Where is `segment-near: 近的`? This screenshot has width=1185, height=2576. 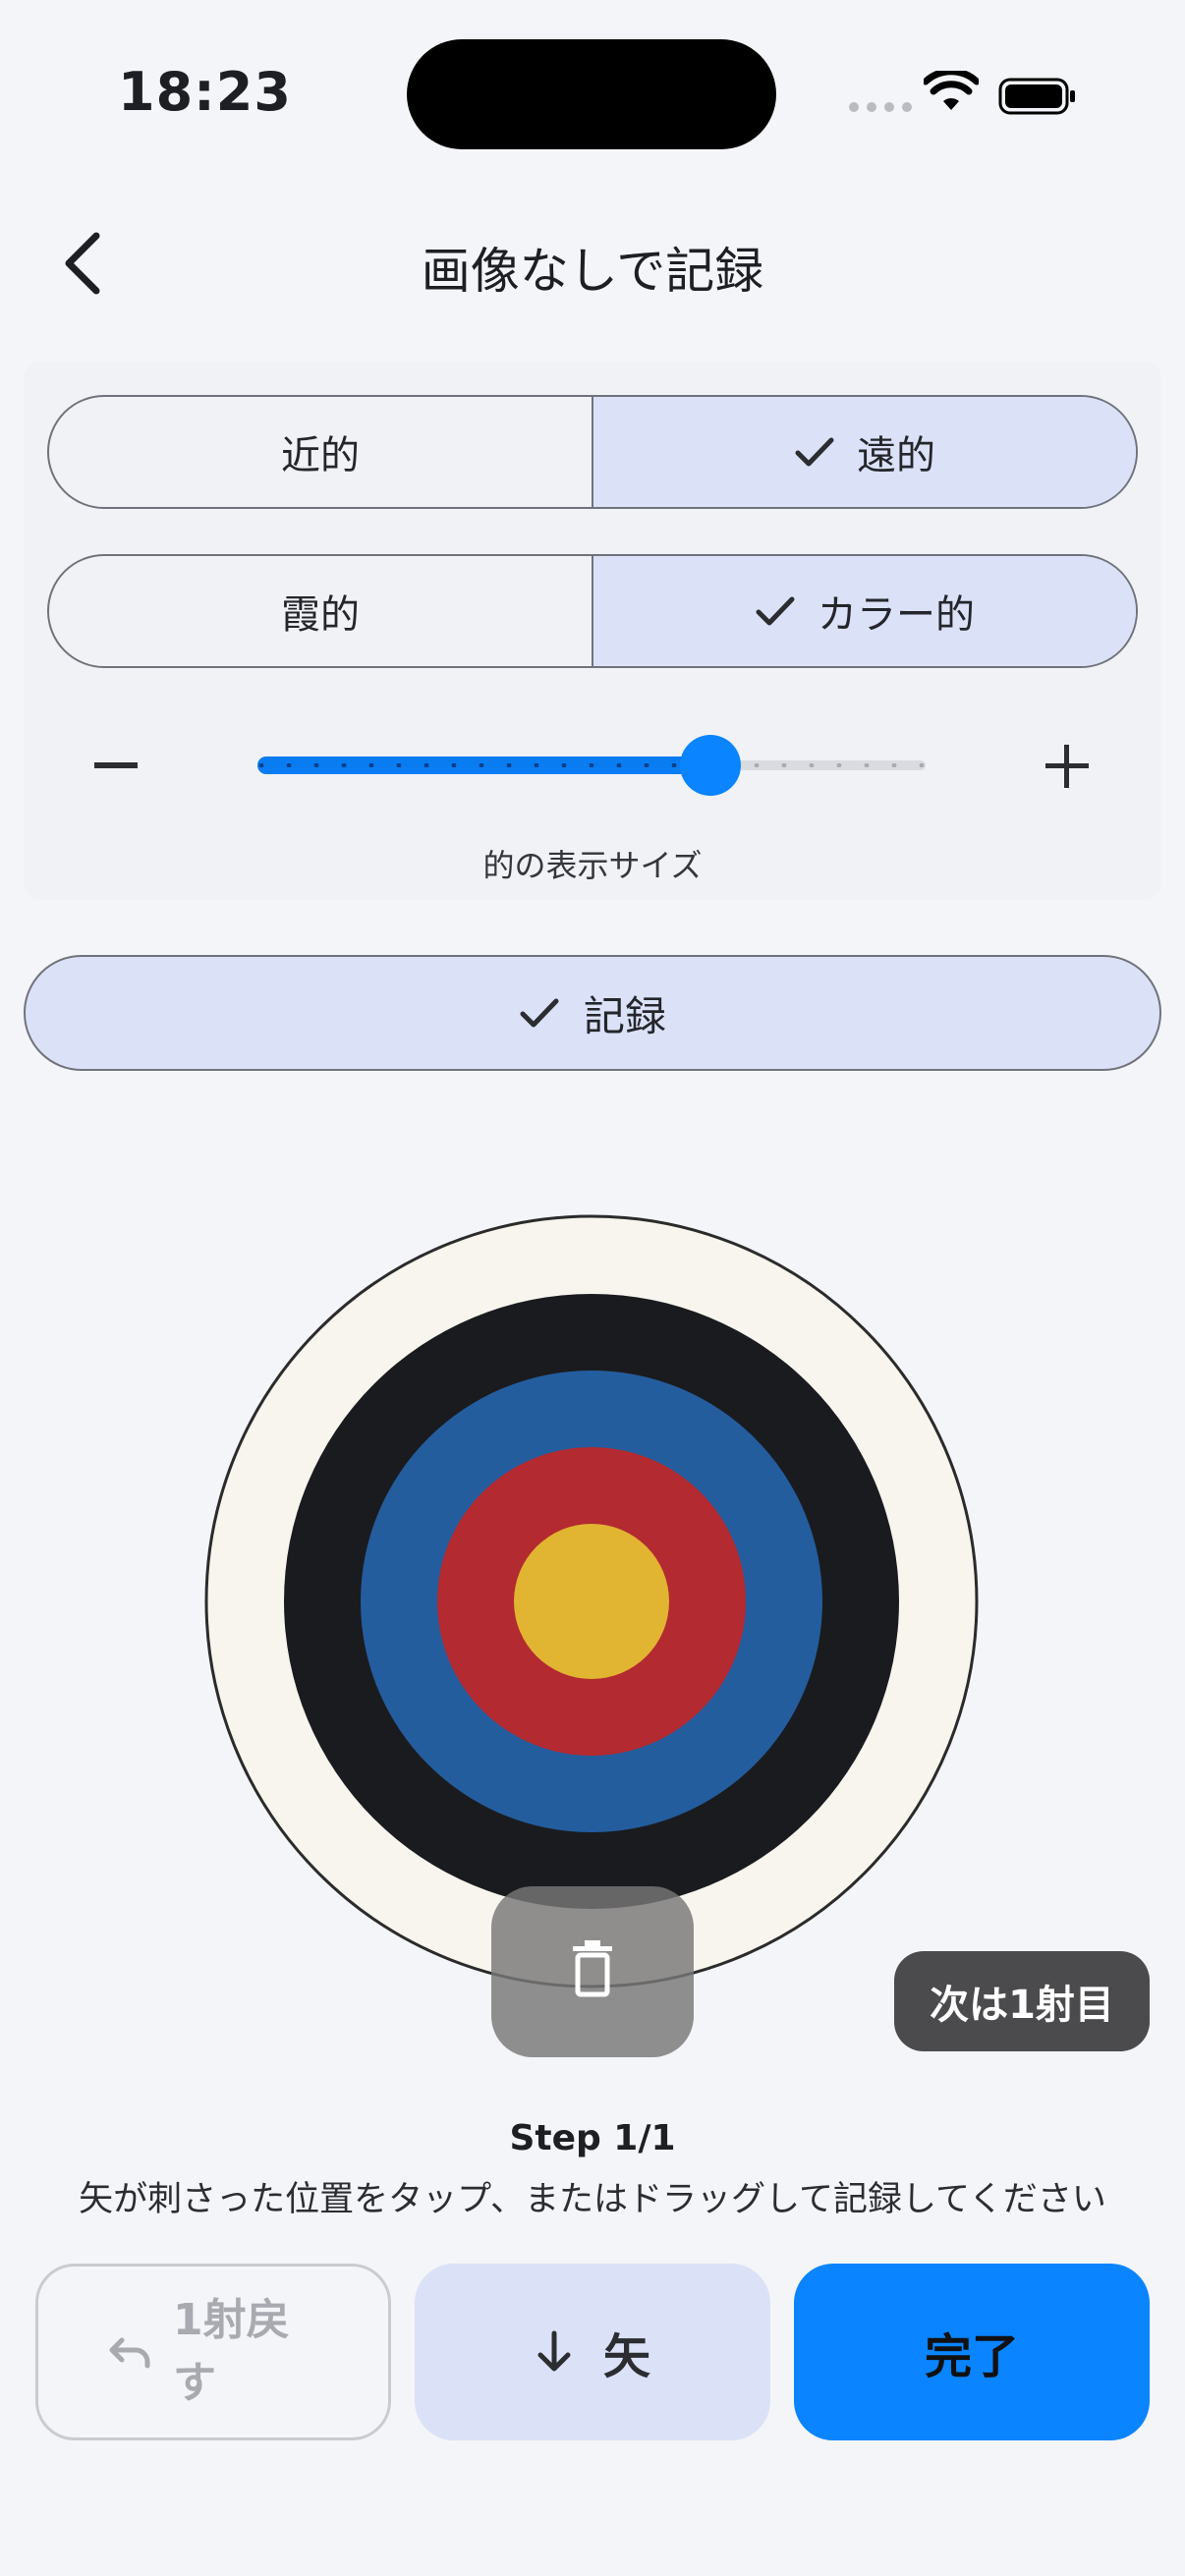 segment-near: 近的 is located at coordinates (320, 452).